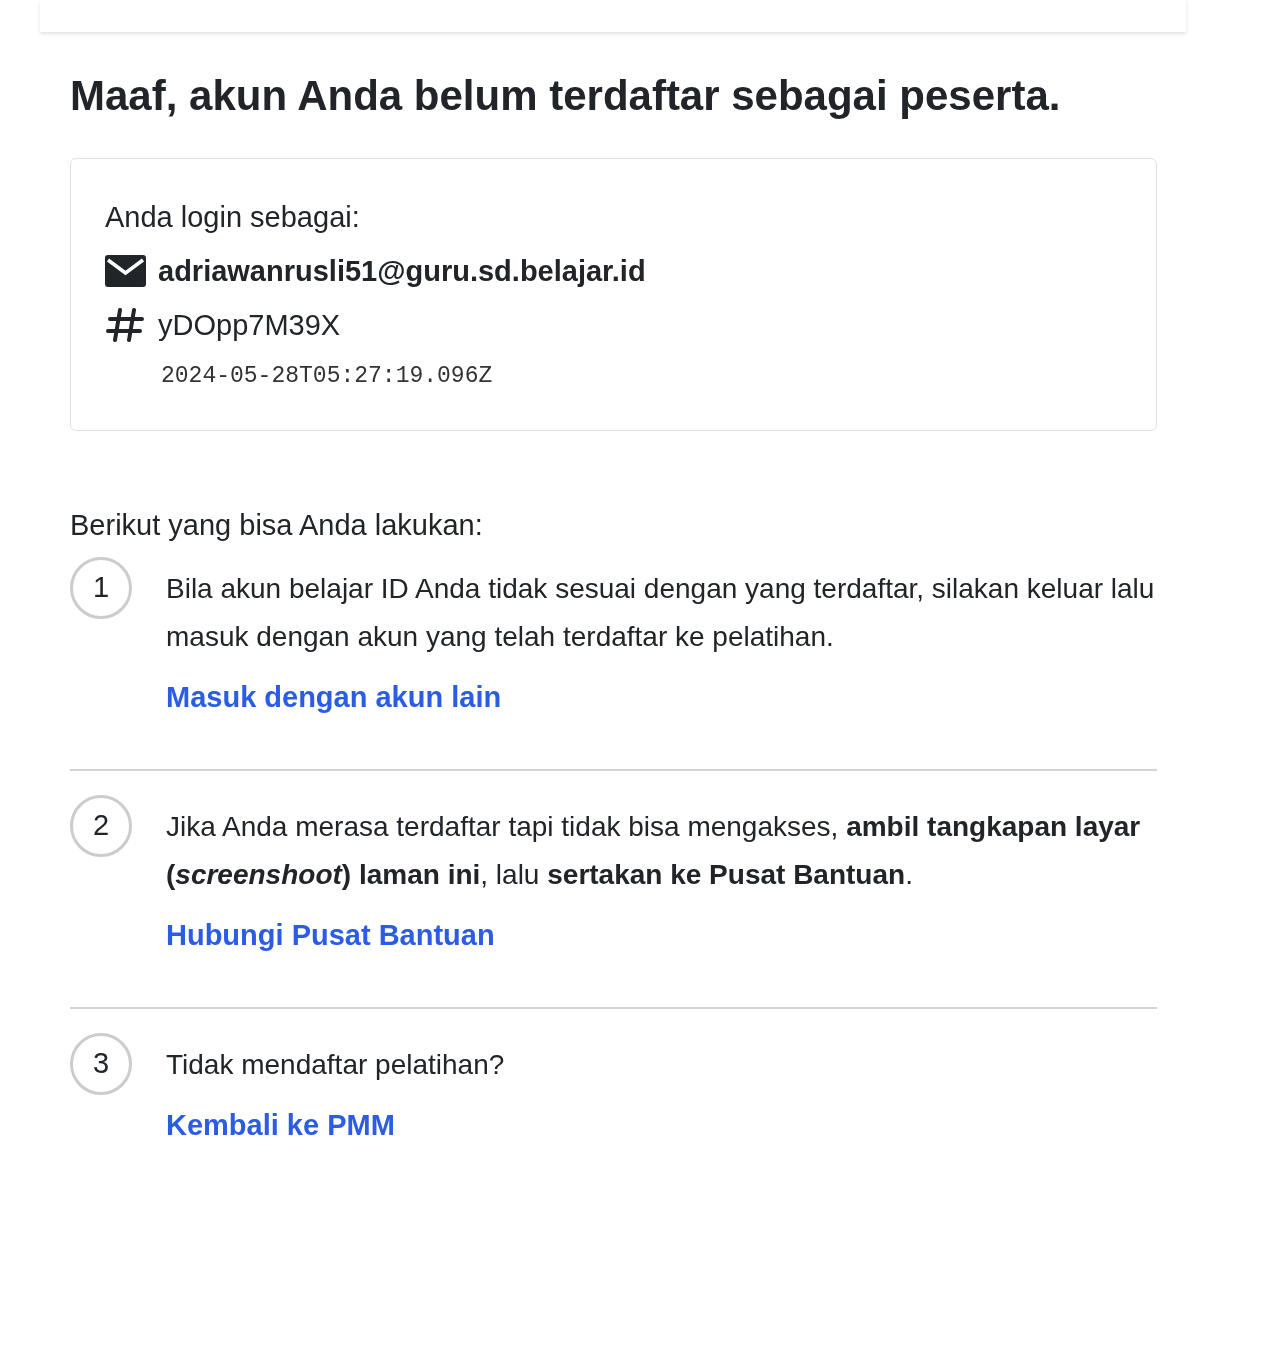 The height and width of the screenshot is (1351, 1287). What do you see at coordinates (101, 587) in the screenshot?
I see `step-number: 1` at bounding box center [101, 587].